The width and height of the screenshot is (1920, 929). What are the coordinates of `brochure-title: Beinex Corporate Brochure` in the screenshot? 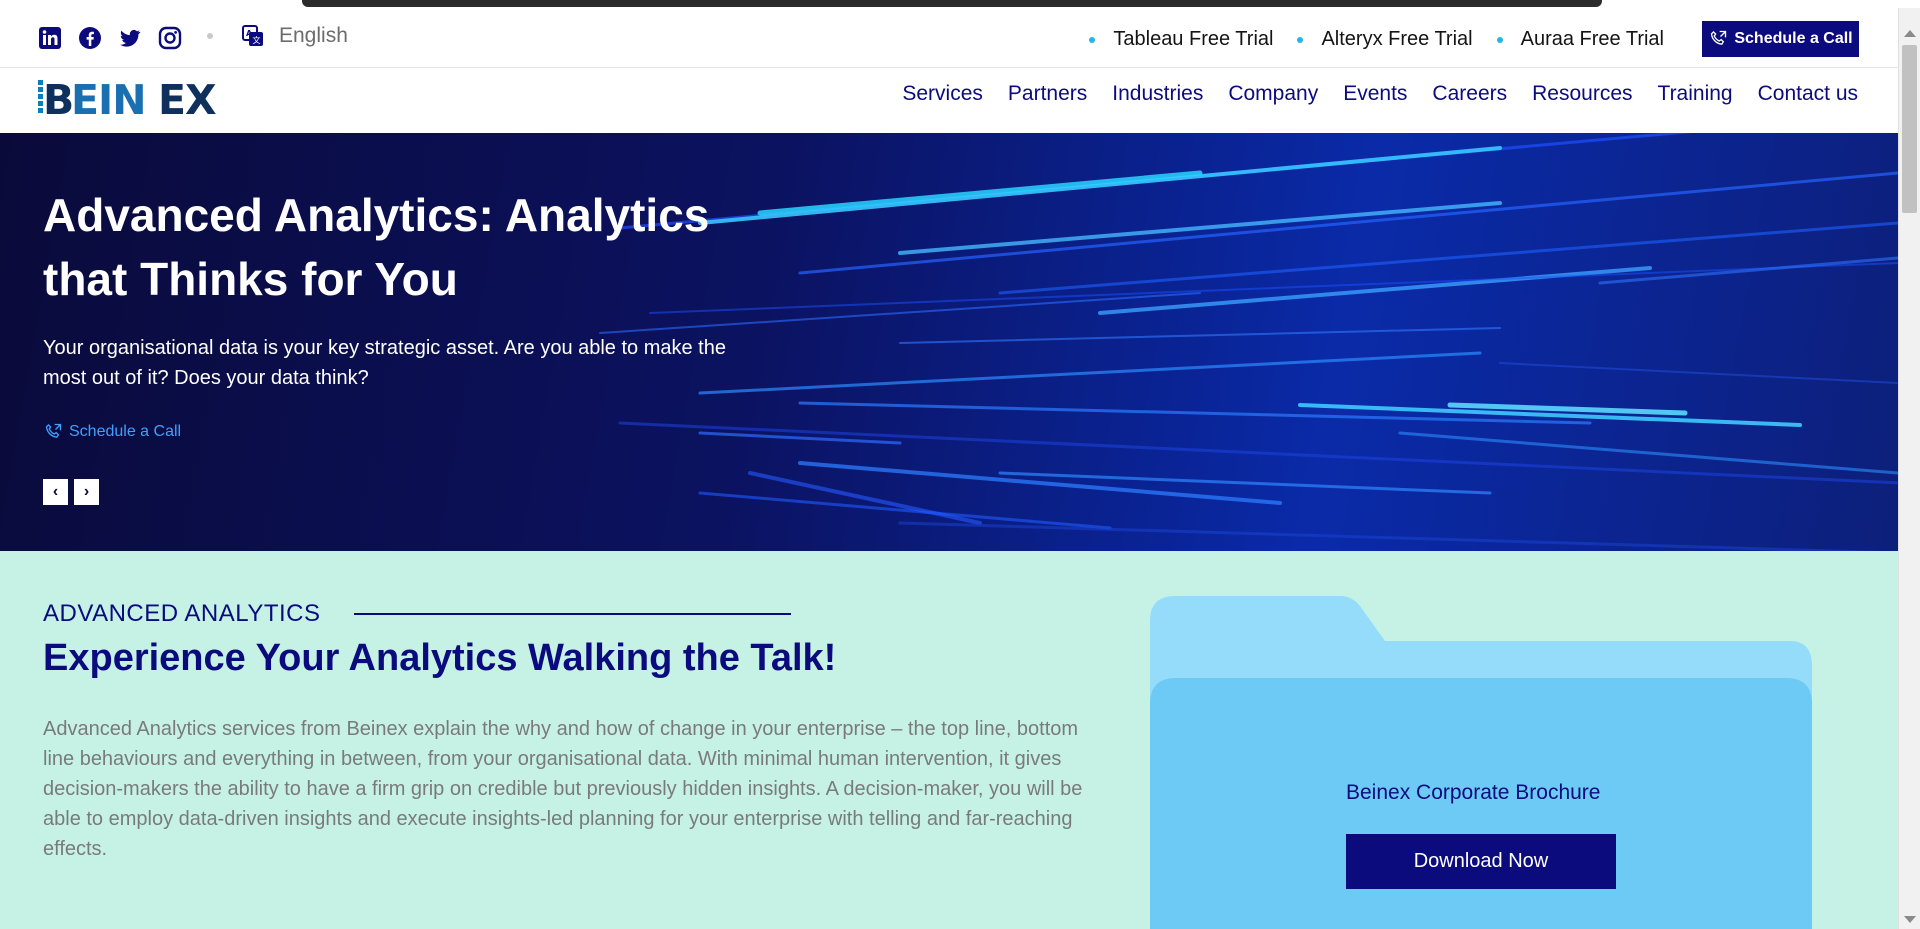 It's located at (1473, 792).